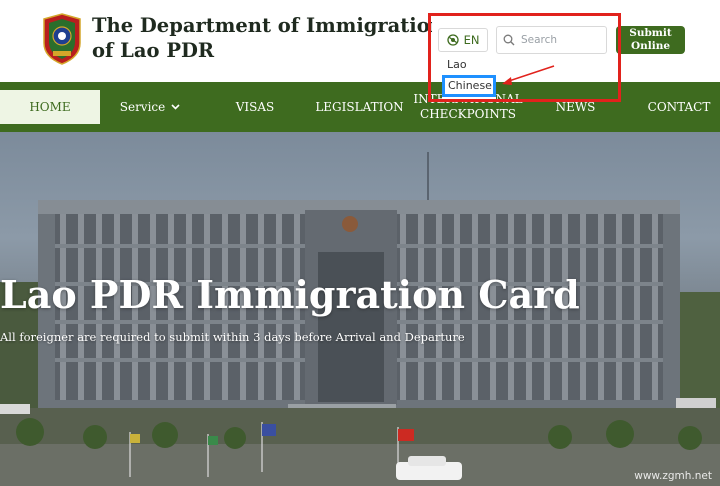  What do you see at coordinates (471, 40) in the screenshot?
I see `language-current: EN` at bounding box center [471, 40].